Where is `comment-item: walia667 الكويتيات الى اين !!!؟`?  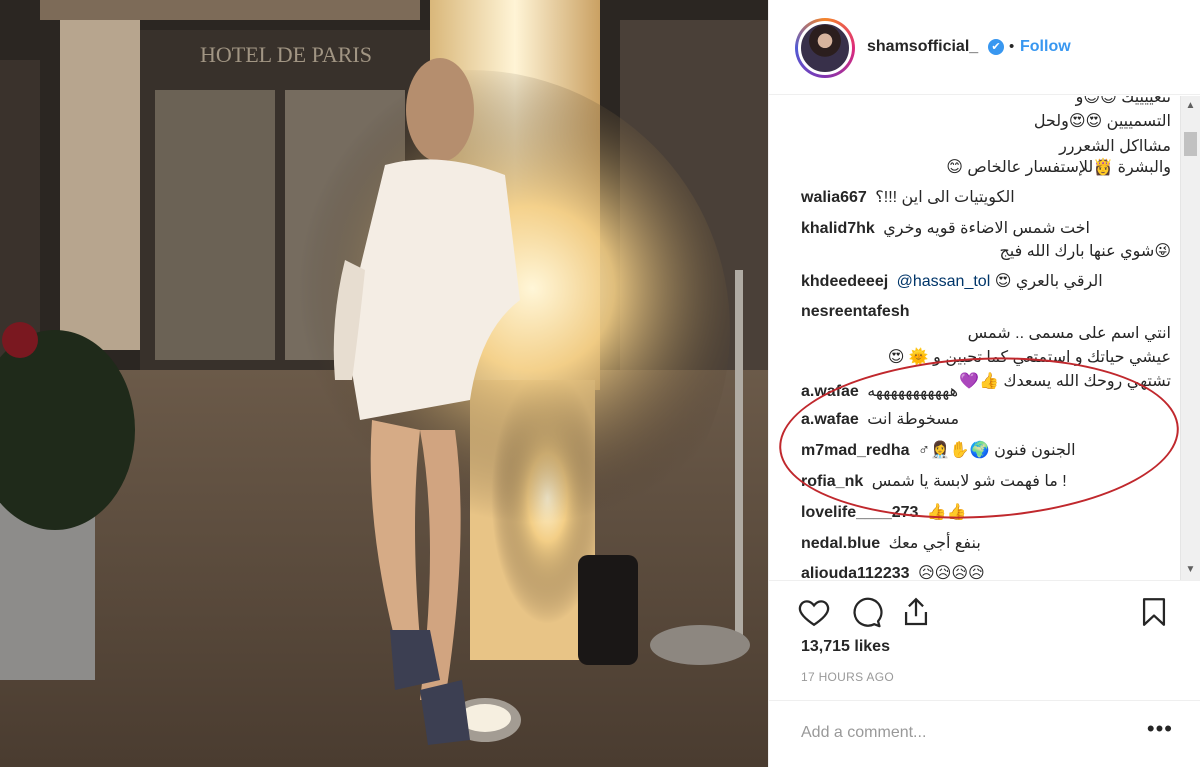
comment-item: walia667 الكويتيات الى اين !!!؟ is located at coordinates (908, 198).